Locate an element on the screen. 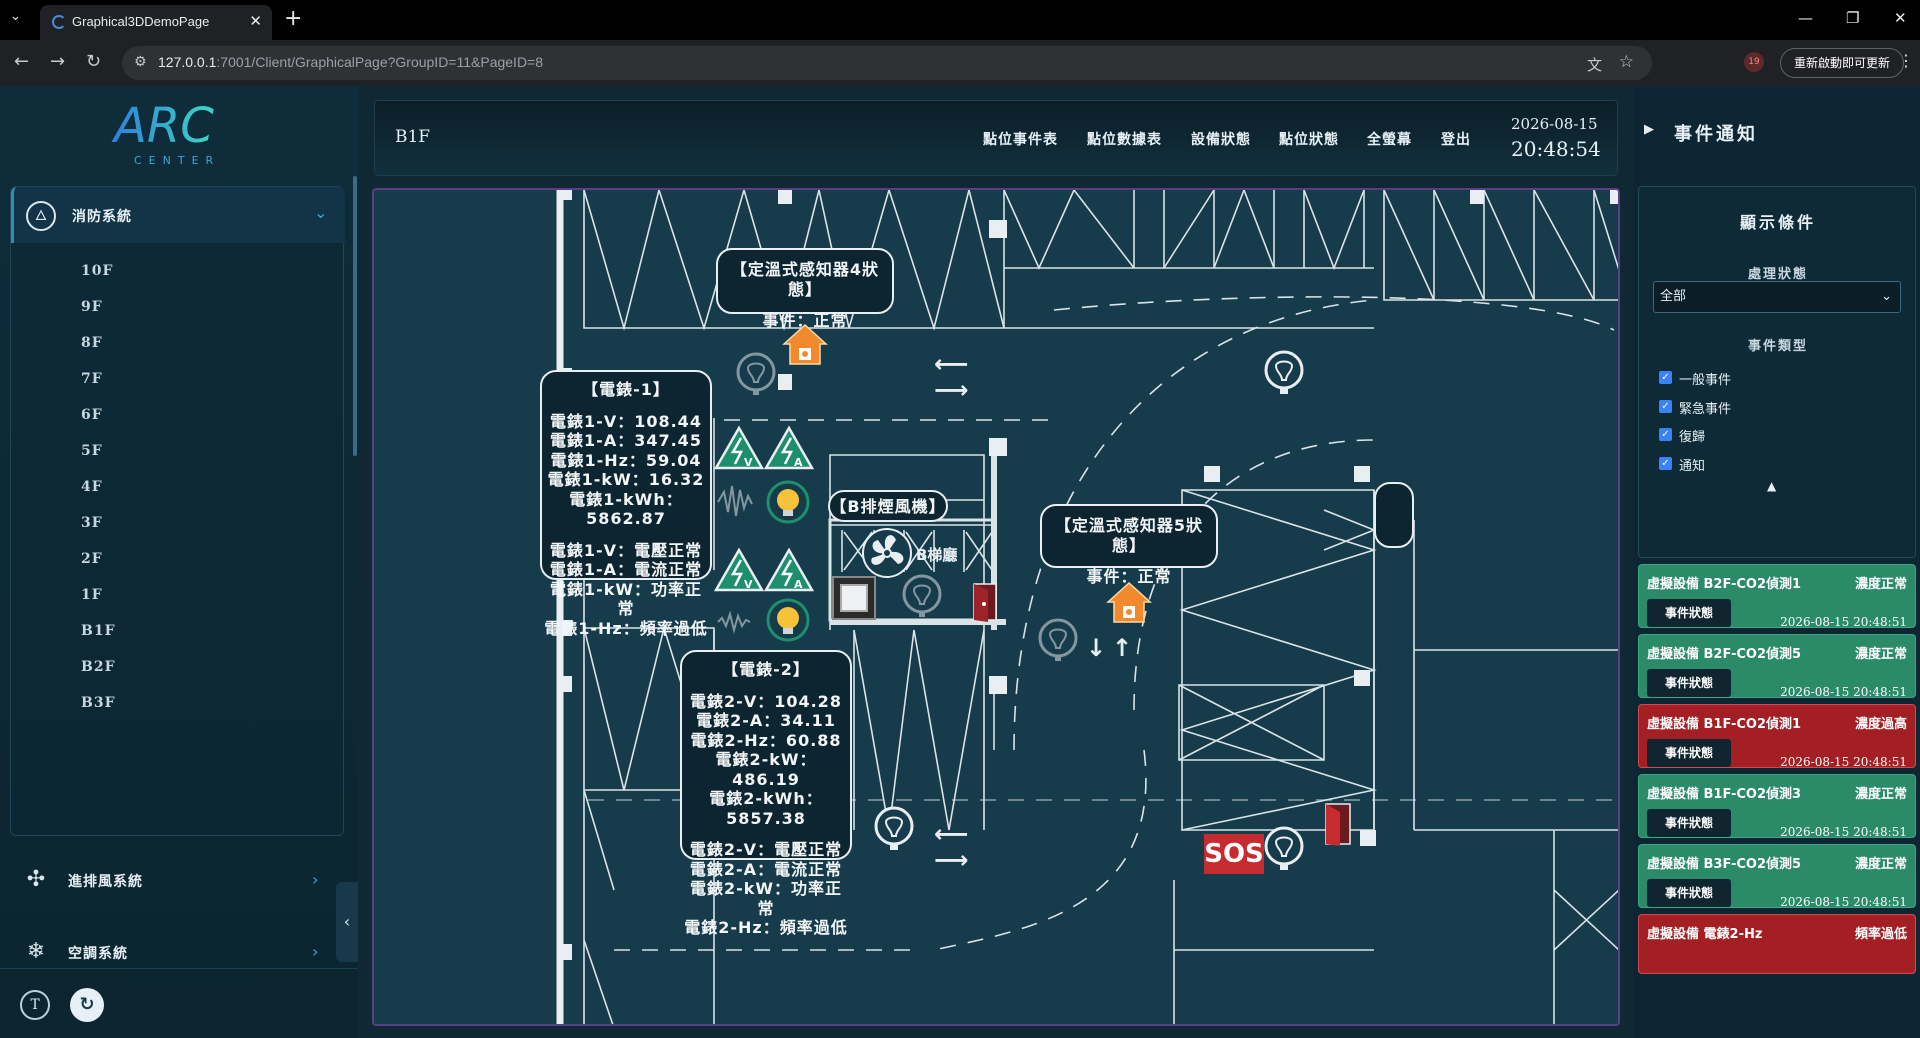 This screenshot has height=1038, width=1920. floor-item: B3F is located at coordinates (98, 703).